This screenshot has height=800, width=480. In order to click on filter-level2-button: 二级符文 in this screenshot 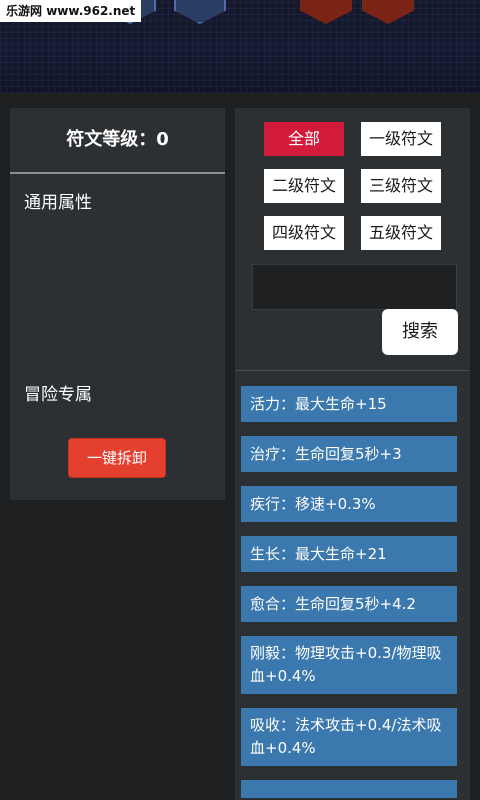, I will do `click(304, 186)`.